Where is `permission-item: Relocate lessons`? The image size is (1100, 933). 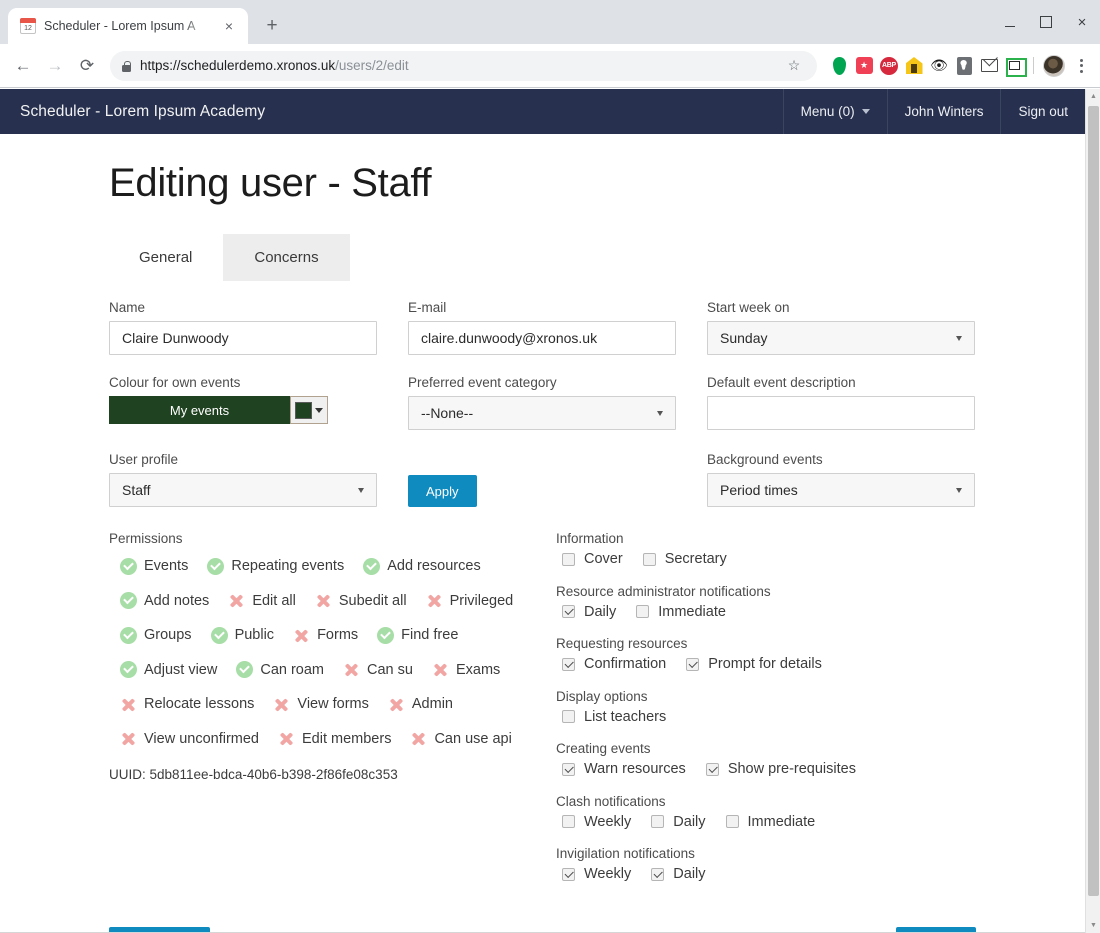
permission-item: Relocate lessons is located at coordinates (187, 704).